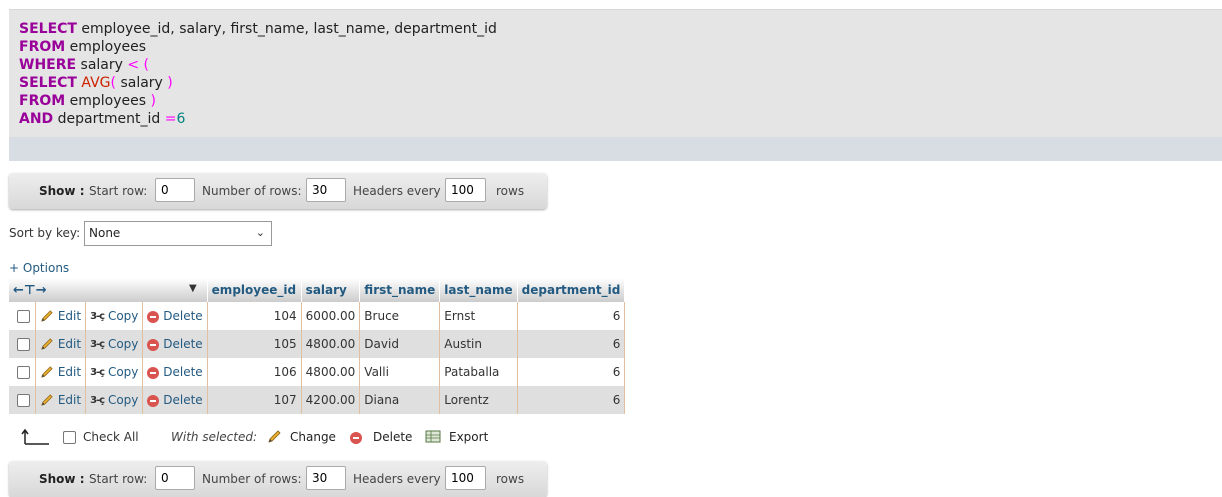 This screenshot has height=497, width=1222. What do you see at coordinates (252, 479) in the screenshot?
I see `num-rows-label-bottom: Number of rows:` at bounding box center [252, 479].